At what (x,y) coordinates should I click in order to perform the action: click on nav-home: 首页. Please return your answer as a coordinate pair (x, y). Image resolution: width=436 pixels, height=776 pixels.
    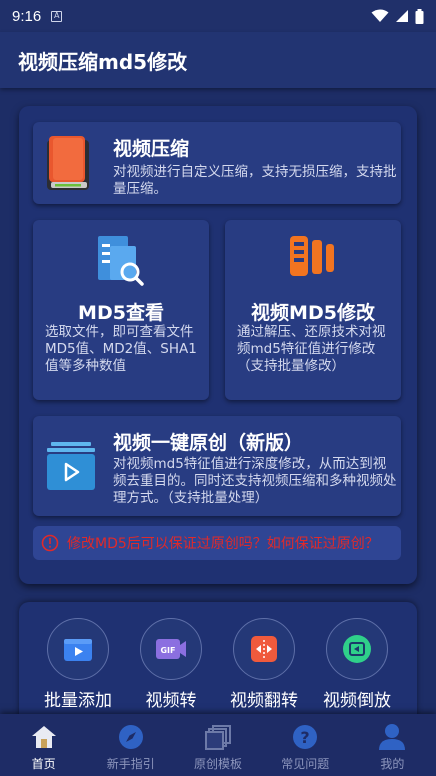
    Looking at the image, I should click on (43, 745).